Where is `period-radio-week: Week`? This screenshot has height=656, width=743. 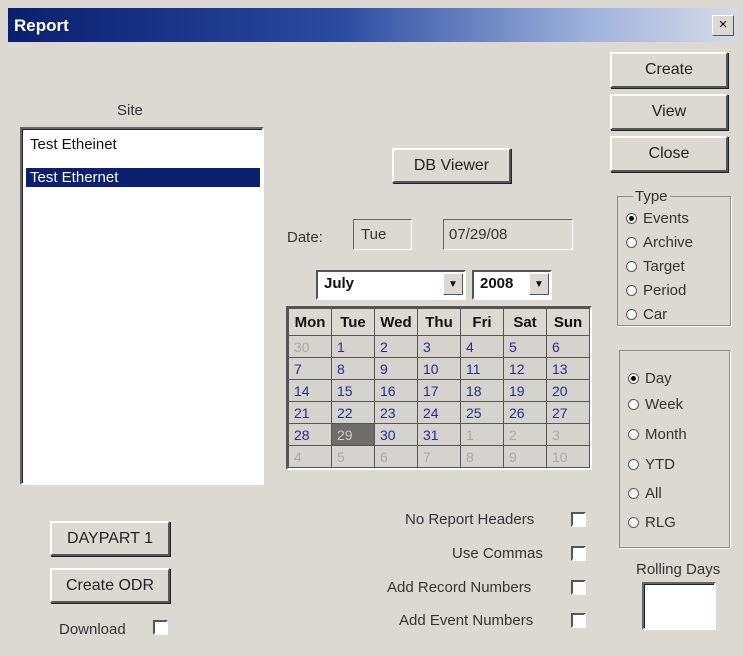 period-radio-week: Week is located at coordinates (655, 404).